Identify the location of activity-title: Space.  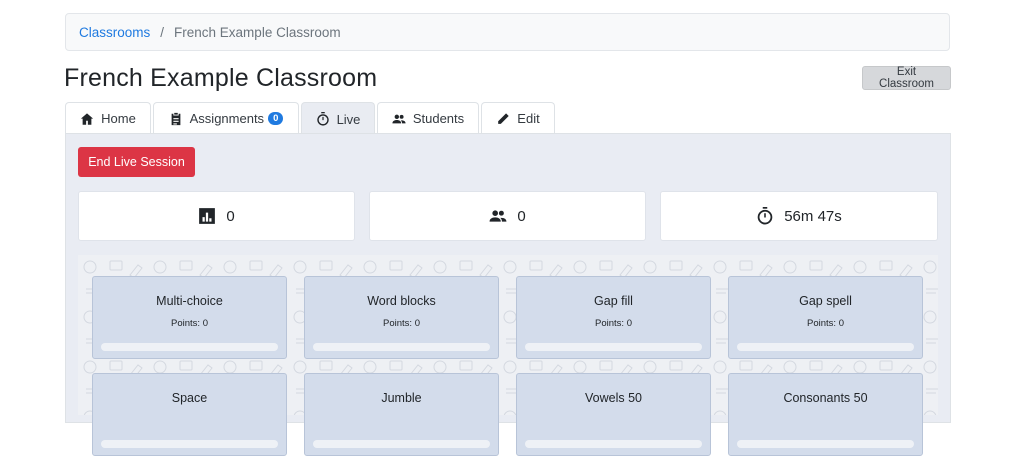
(189, 398).